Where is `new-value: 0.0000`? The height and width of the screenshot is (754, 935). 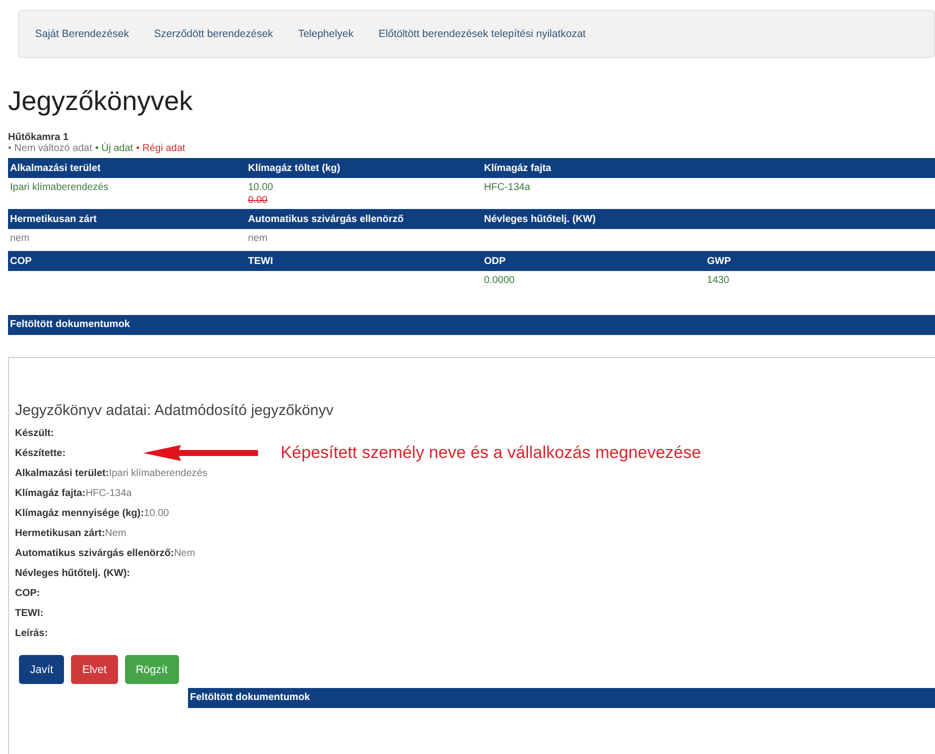
new-value: 0.0000 is located at coordinates (500, 280).